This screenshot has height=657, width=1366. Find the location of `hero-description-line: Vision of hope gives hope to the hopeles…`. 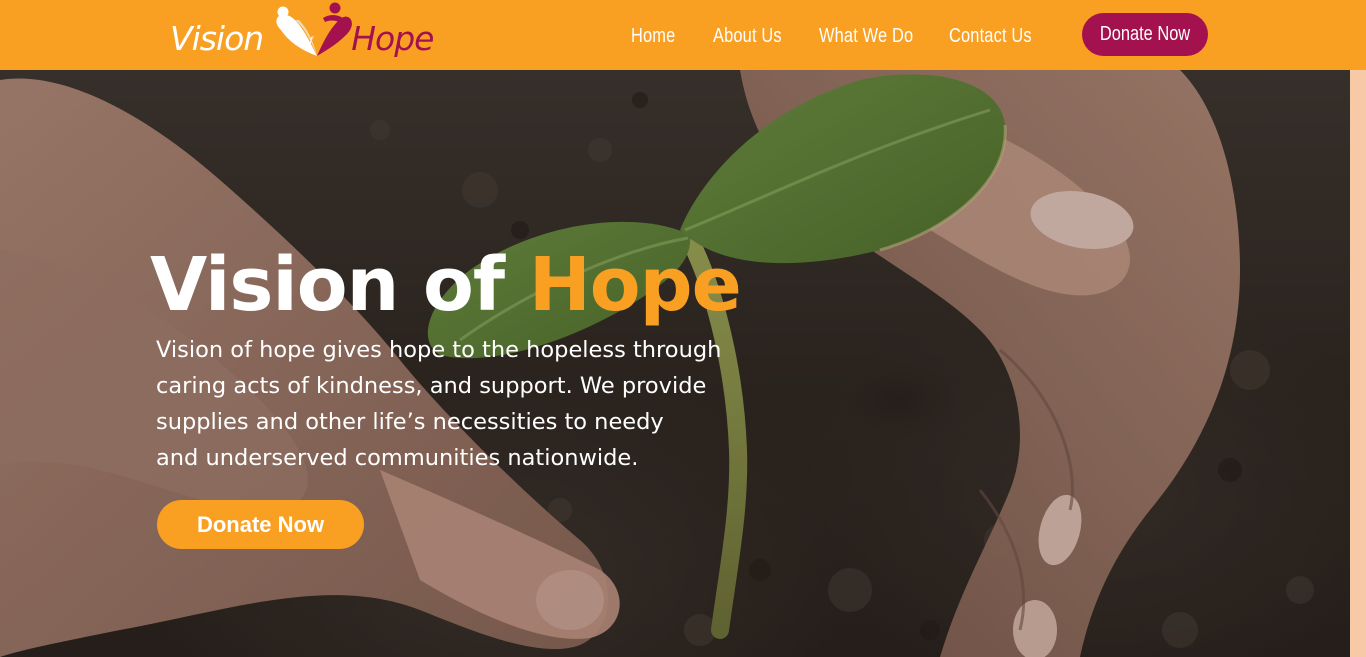

hero-description-line: Vision of hope gives hope to the hopeles… is located at coordinates (439, 350).